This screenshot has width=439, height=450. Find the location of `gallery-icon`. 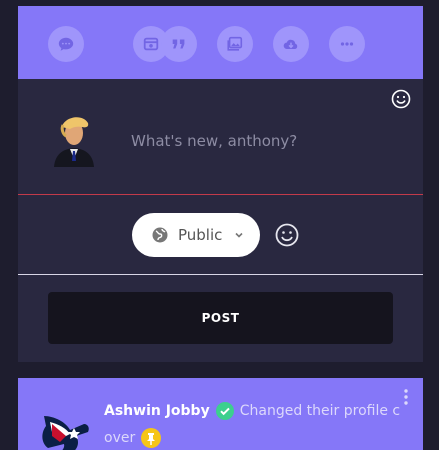

gallery-icon is located at coordinates (235, 43).